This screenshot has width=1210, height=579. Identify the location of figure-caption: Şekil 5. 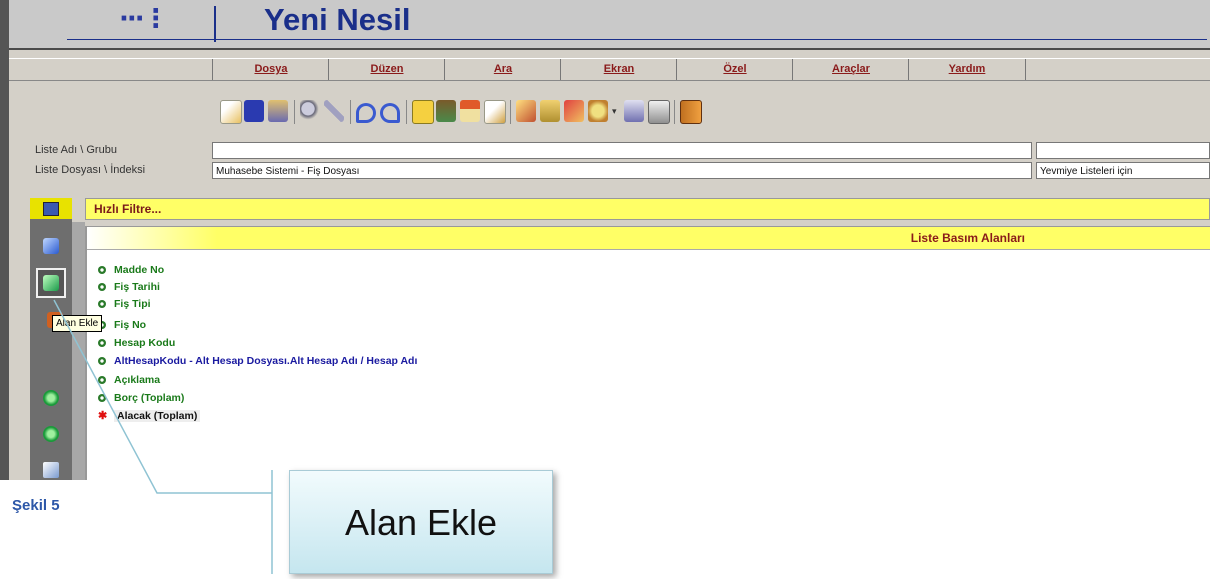
(36, 505).